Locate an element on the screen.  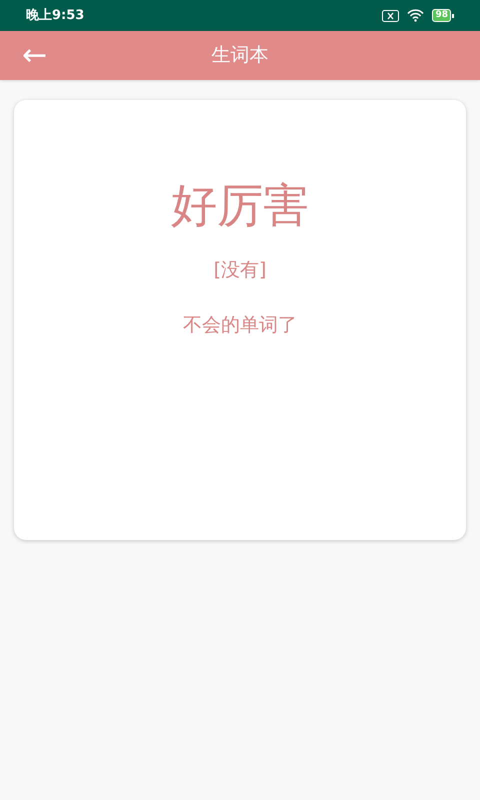
word-text: 好厉害 is located at coordinates (240, 205).